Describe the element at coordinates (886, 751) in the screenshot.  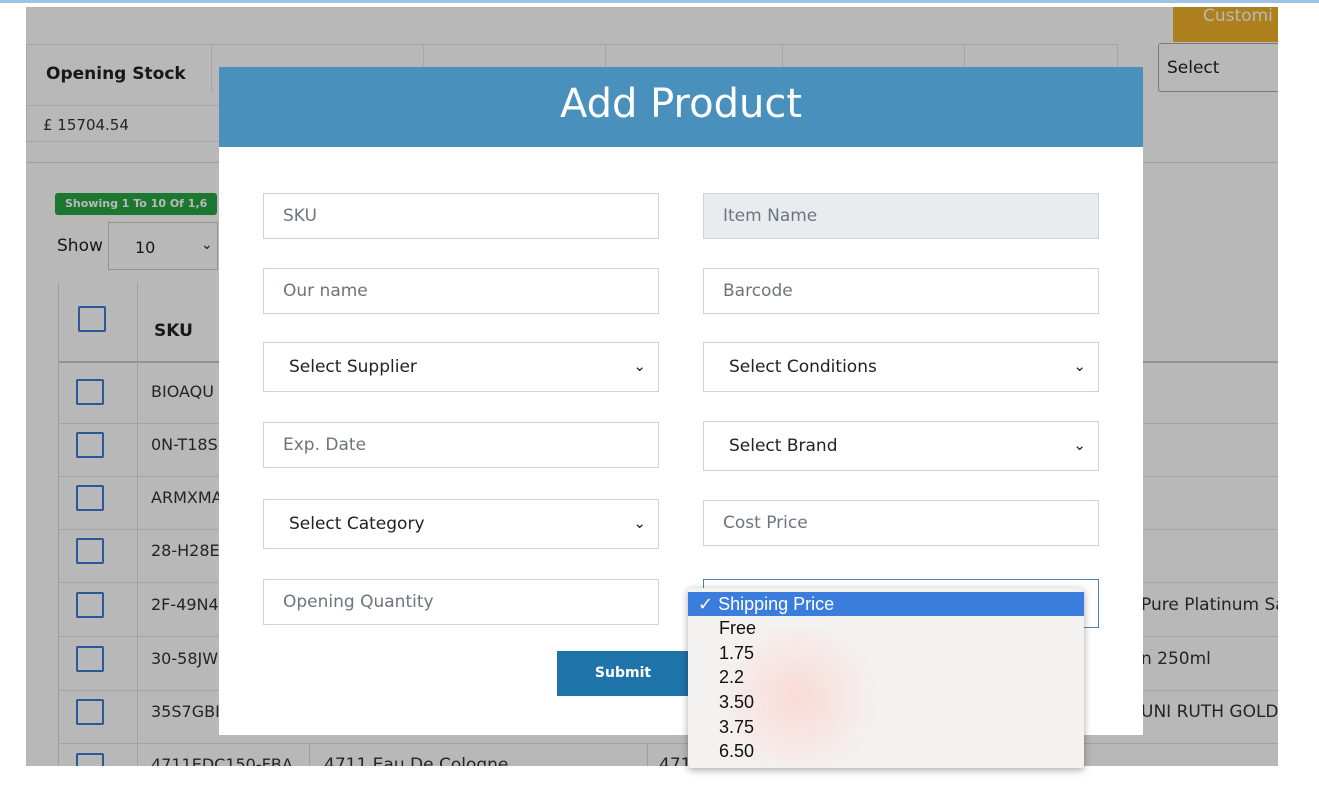
I see `dropdown-option: 6.50` at that location.